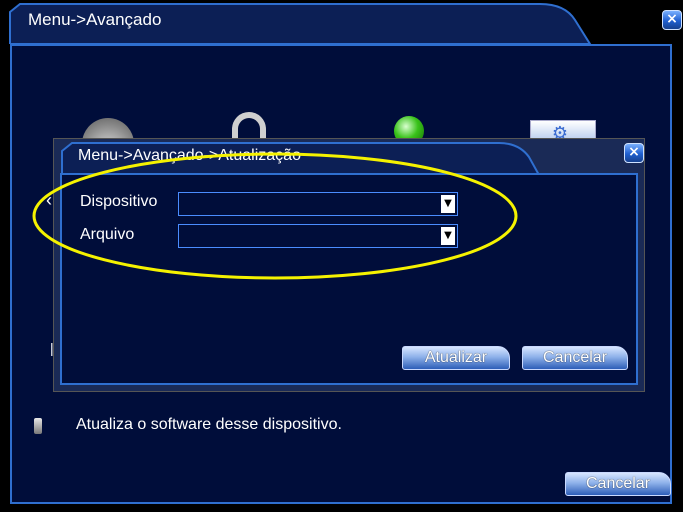 This screenshot has height=512, width=683. Describe the element at coordinates (95, 19) in the screenshot. I see `window-title: Menu->Avançado` at that location.